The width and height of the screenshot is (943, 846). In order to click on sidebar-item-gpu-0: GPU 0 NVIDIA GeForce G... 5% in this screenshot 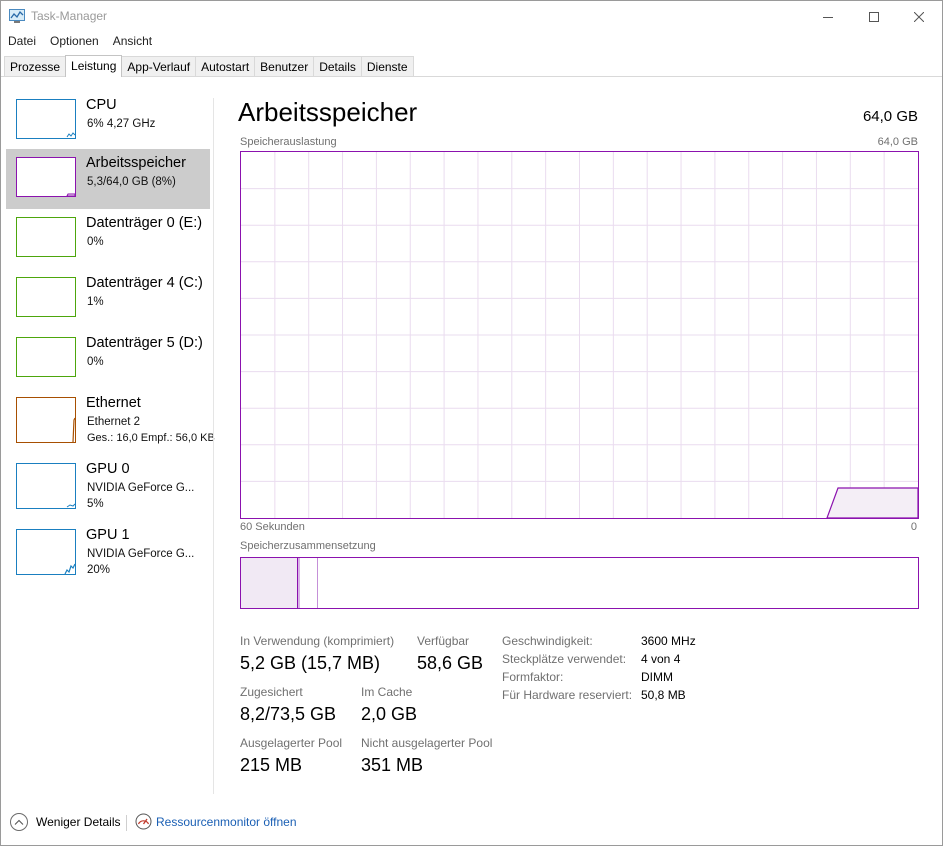, I will do `click(108, 485)`.